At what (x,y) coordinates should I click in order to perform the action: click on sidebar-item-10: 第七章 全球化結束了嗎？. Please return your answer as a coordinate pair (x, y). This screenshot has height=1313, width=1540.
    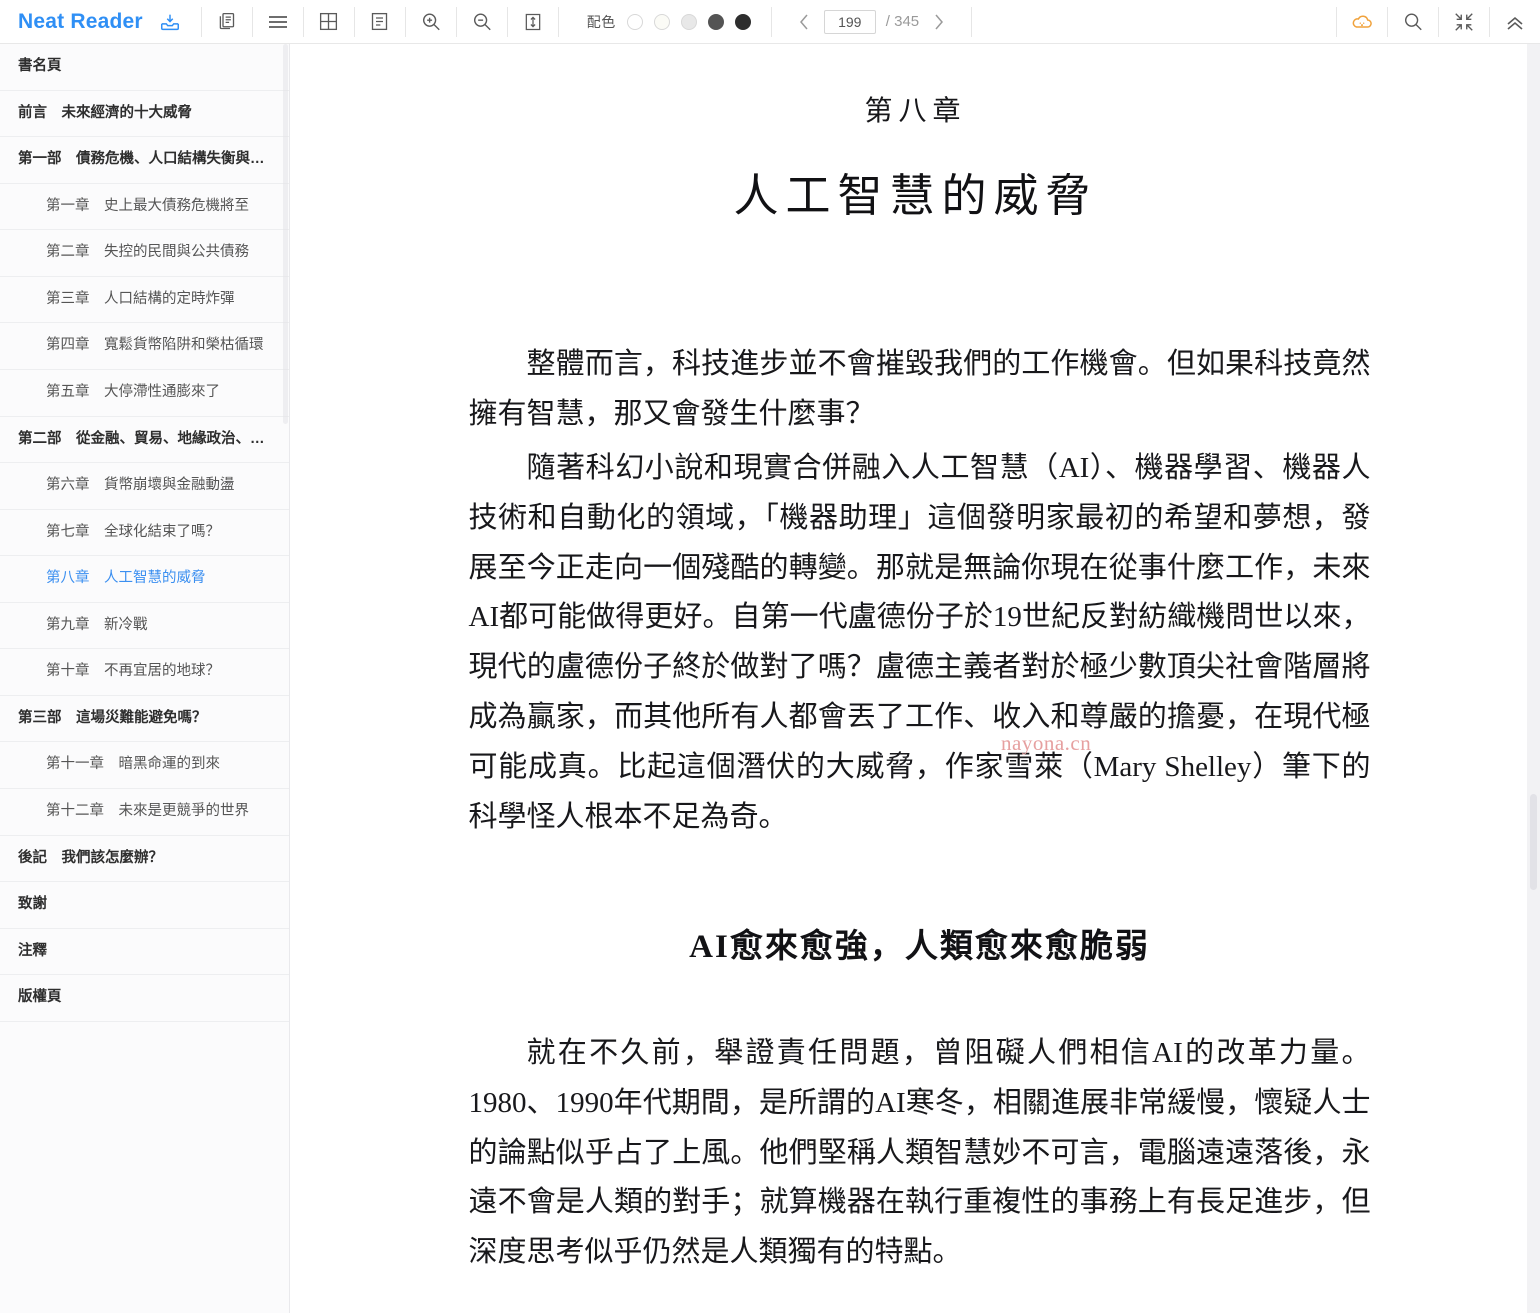
    Looking at the image, I should click on (144, 533).